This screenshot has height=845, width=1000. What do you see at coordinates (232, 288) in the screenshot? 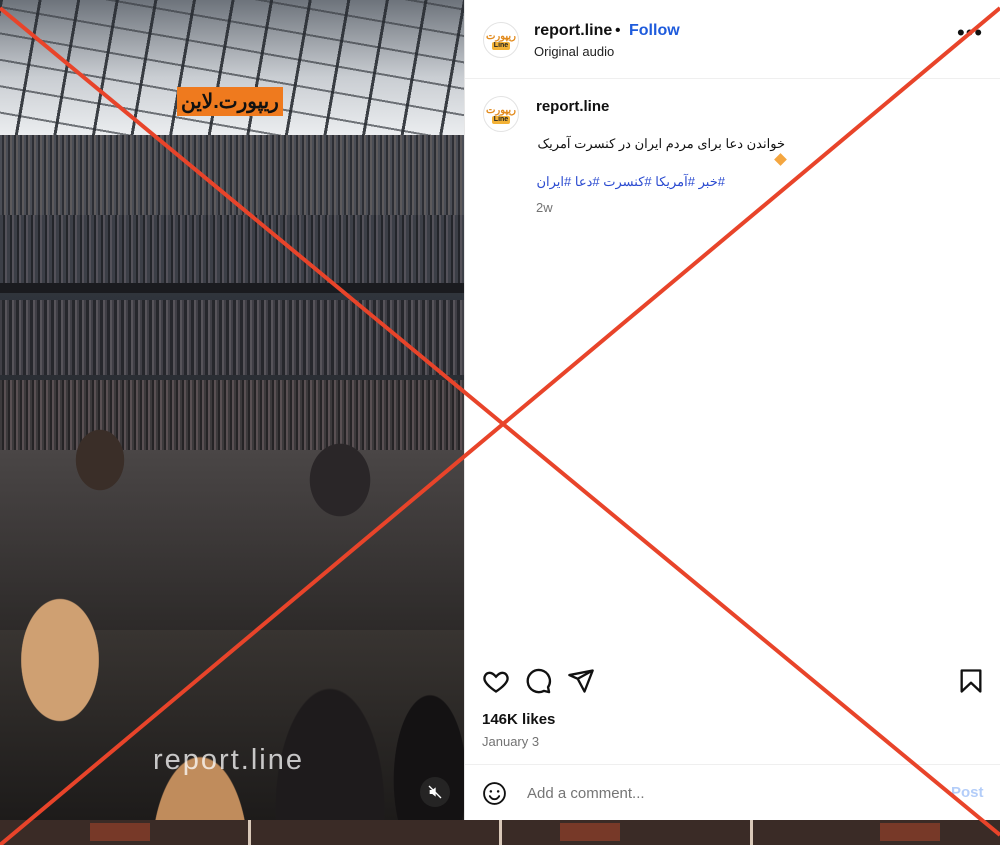
I see `stands-ring` at bounding box center [232, 288].